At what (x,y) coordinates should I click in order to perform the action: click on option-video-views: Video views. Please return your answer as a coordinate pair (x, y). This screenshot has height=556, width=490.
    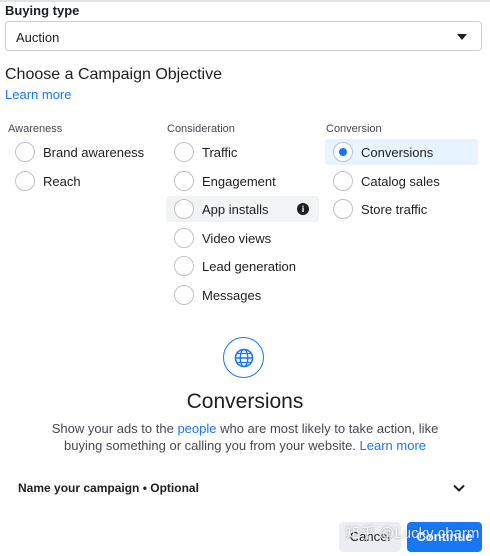
    Looking at the image, I should click on (242, 238).